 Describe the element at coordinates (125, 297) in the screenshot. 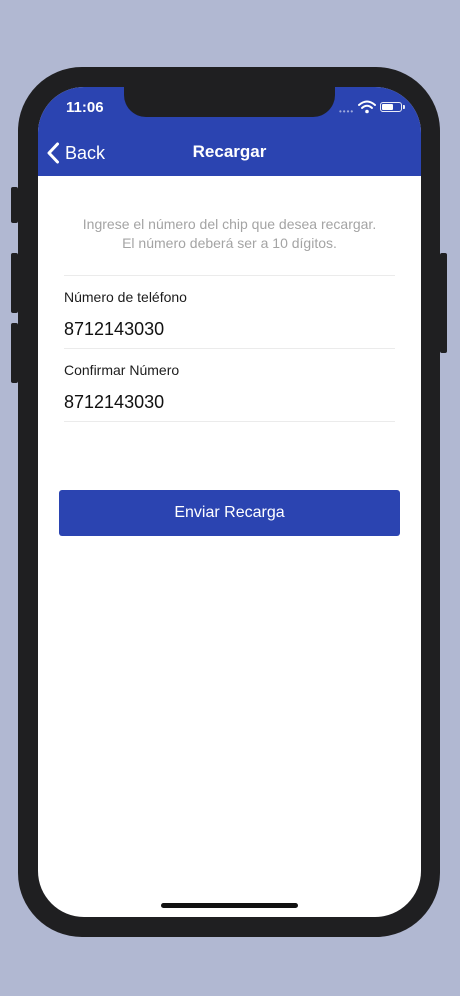

I see `phone-number-label: Número de teléfono` at that location.